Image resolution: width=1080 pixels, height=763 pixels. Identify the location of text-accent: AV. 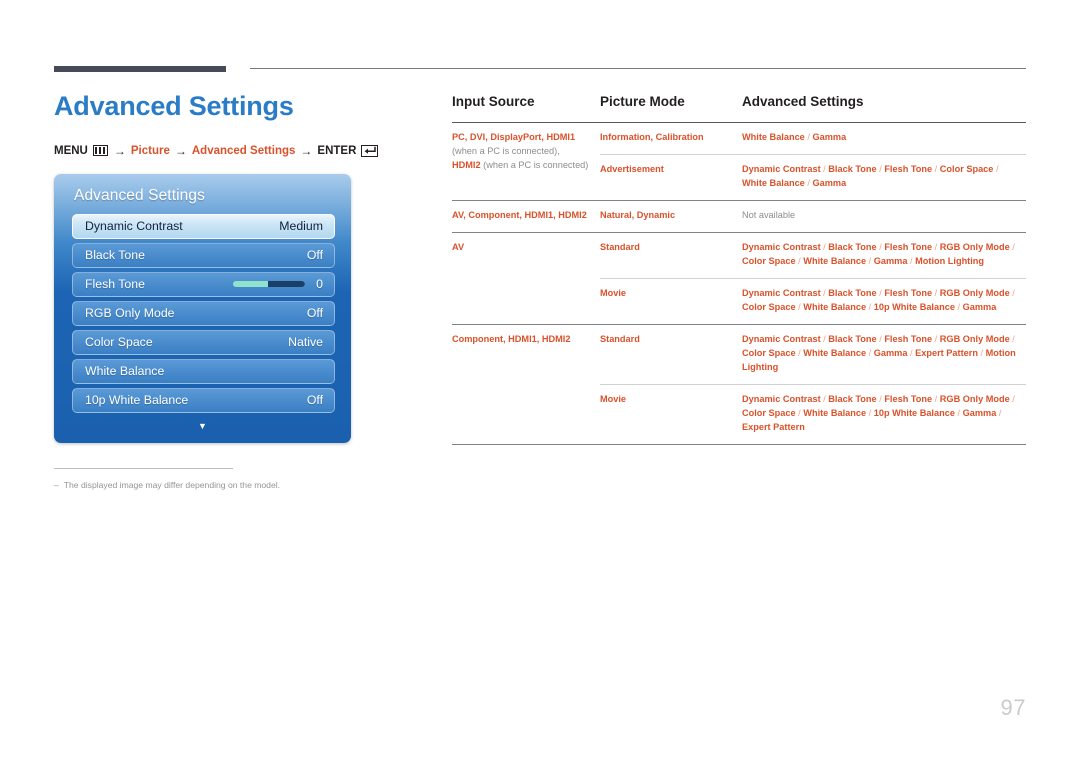
(458, 214).